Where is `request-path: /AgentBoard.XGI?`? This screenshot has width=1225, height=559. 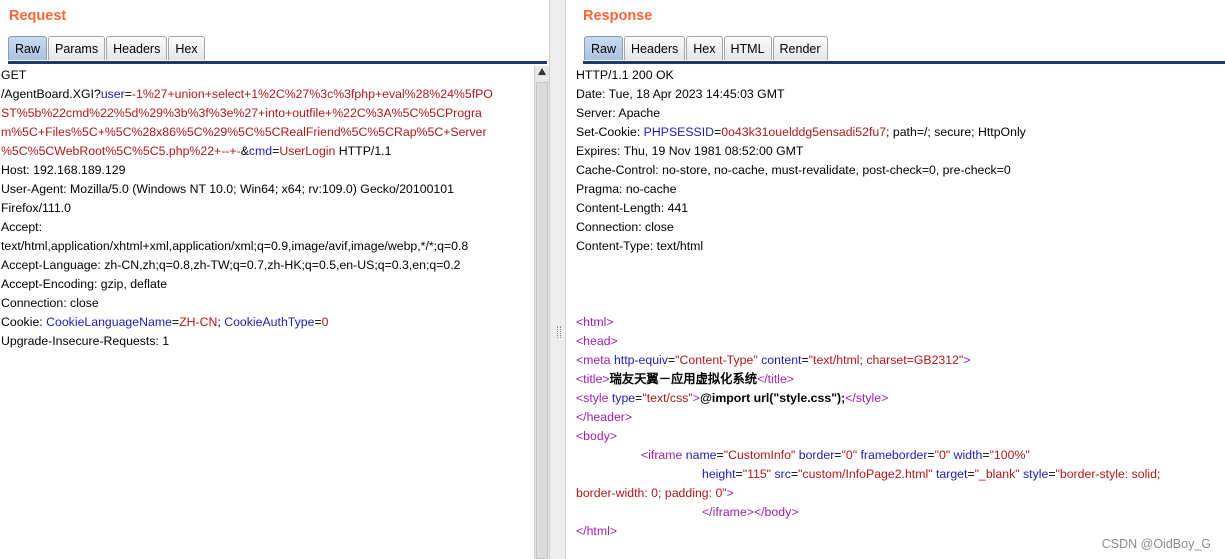
request-path: /AgentBoard.XGI? is located at coordinates (51, 94).